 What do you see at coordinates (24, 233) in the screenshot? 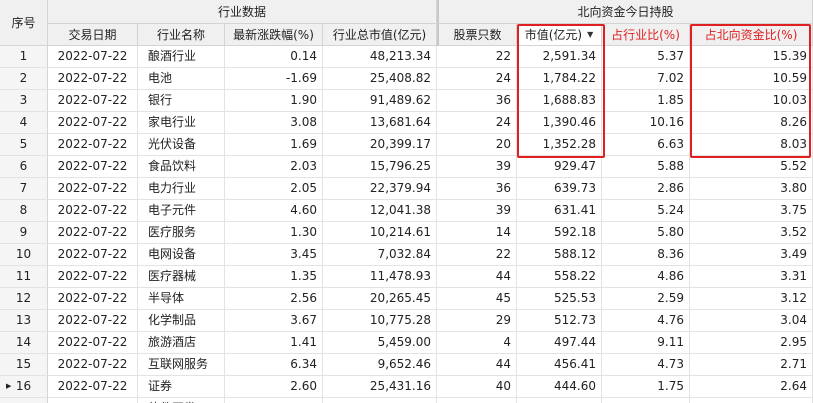
I see `cell-index: 9` at bounding box center [24, 233].